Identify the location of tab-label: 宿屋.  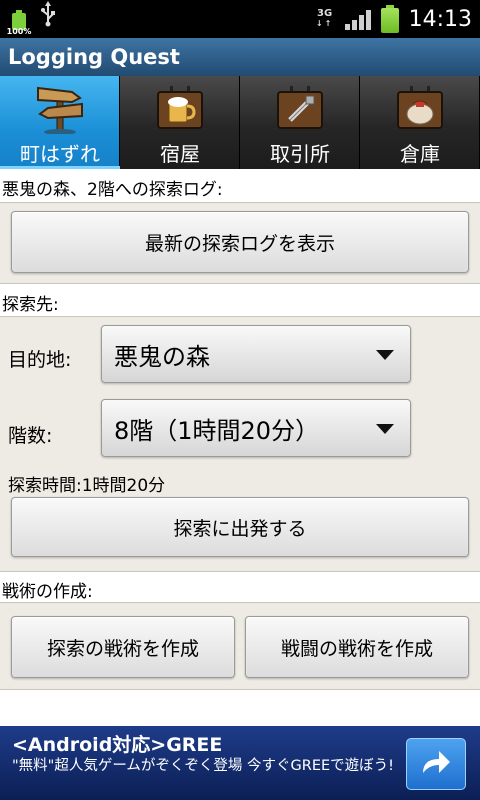
(180, 154).